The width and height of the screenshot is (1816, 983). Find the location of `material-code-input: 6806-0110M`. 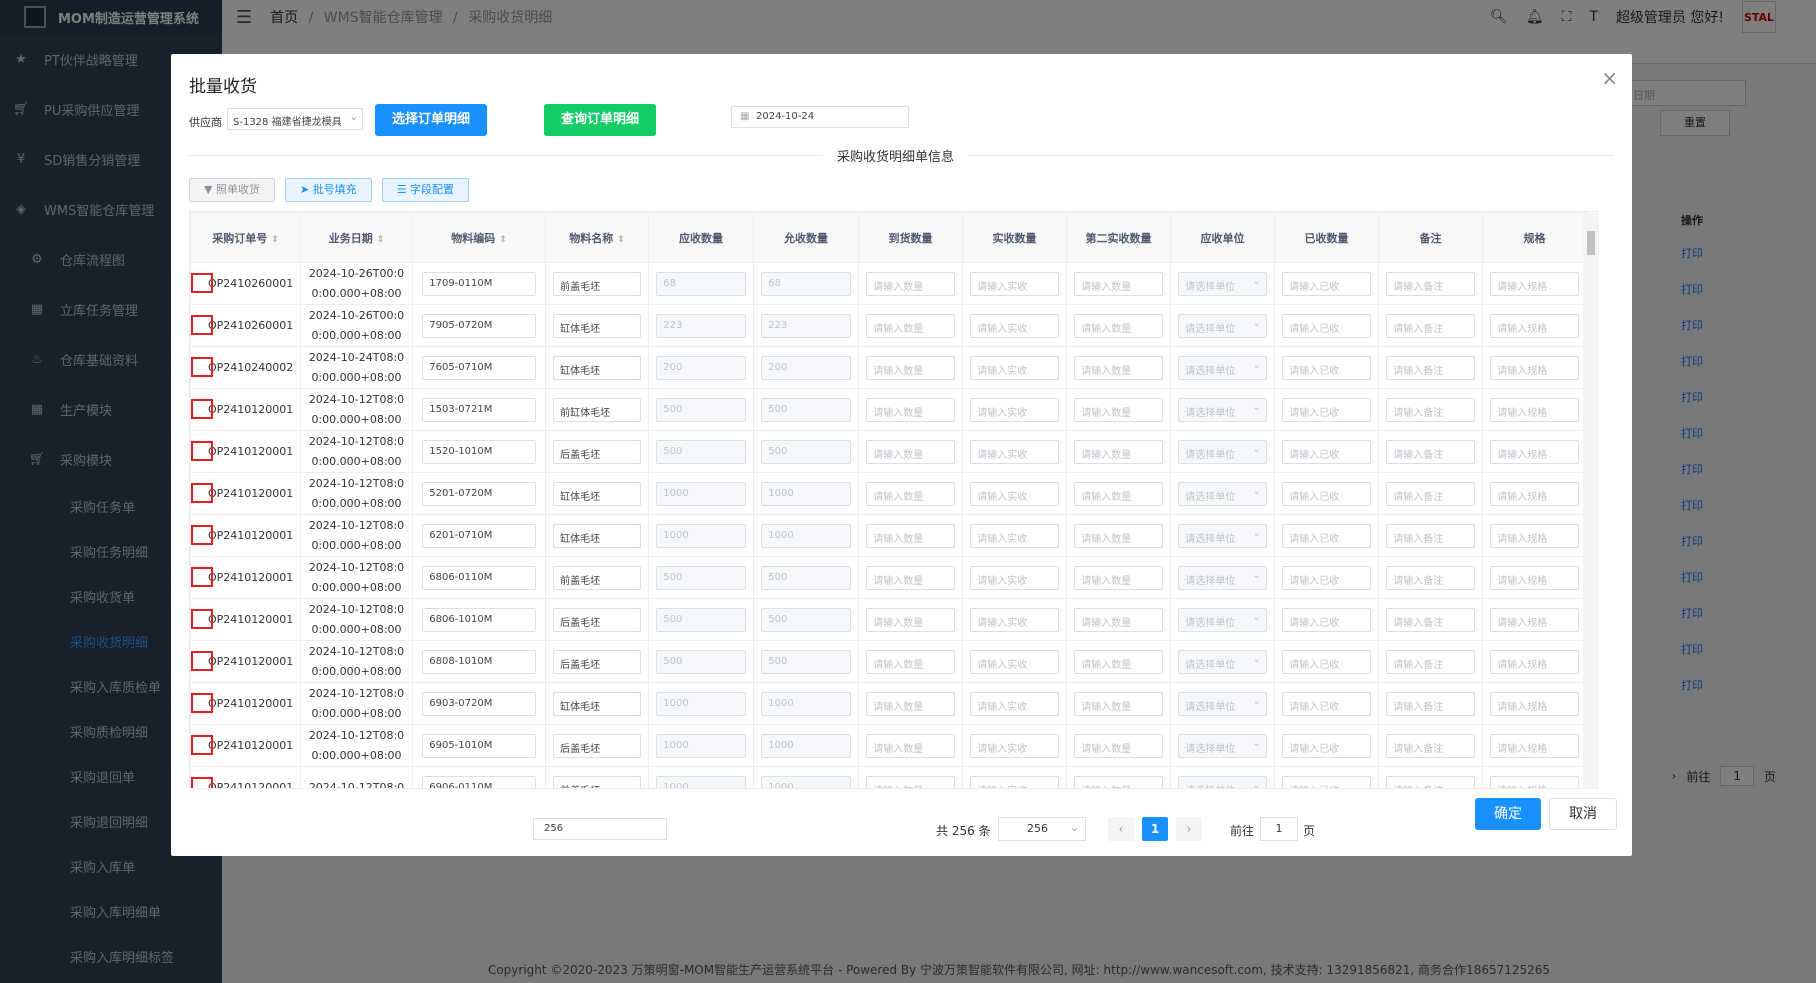

material-code-input: 6806-0110M is located at coordinates (479, 577).